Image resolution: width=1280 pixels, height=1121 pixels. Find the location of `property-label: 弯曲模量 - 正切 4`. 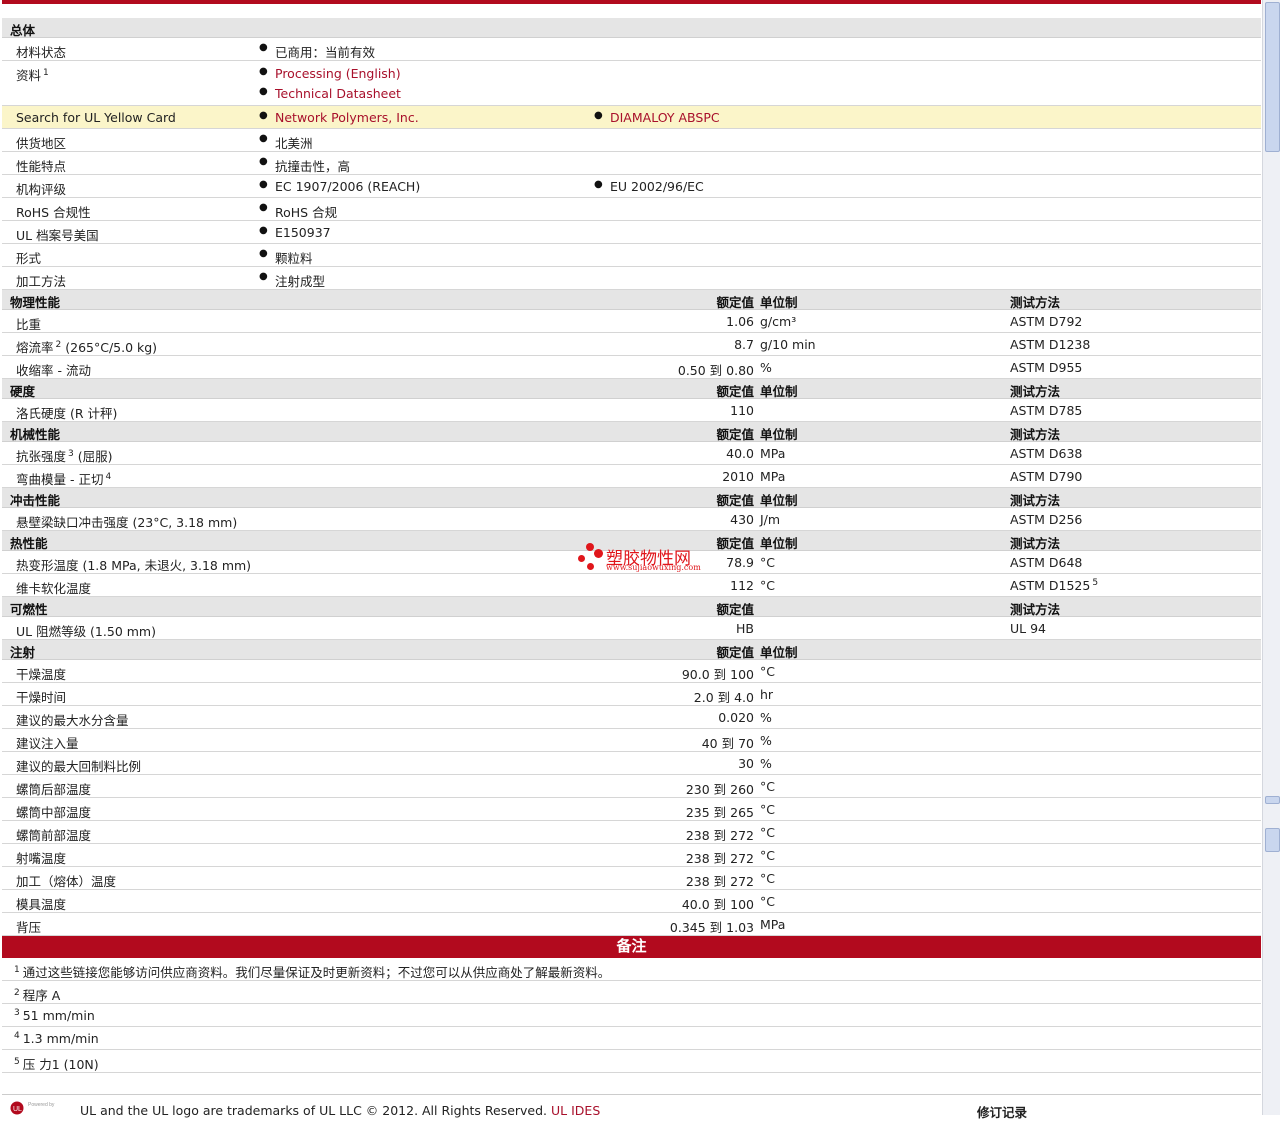

property-label: 弯曲模量 - 正切 4 is located at coordinates (64, 479).